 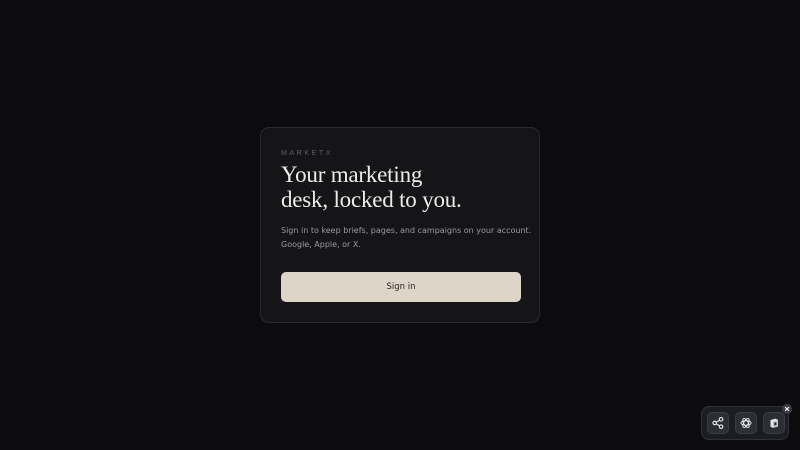 I want to click on share-button, so click(x=718, y=423).